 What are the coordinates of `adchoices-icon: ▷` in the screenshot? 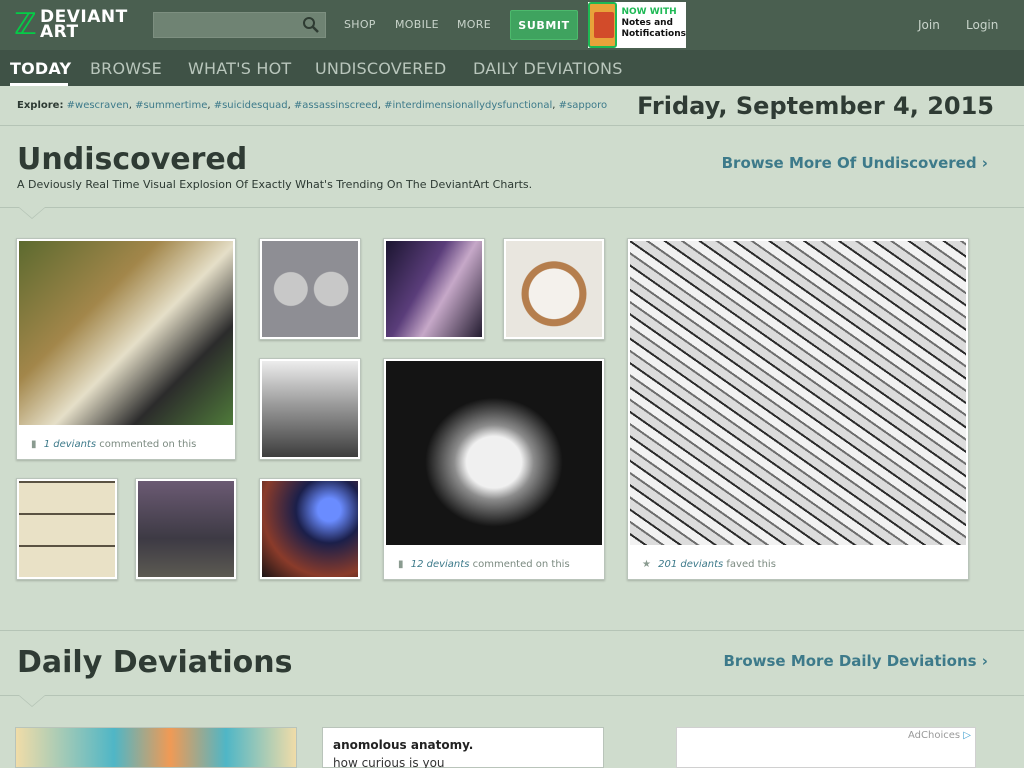 It's located at (967, 735).